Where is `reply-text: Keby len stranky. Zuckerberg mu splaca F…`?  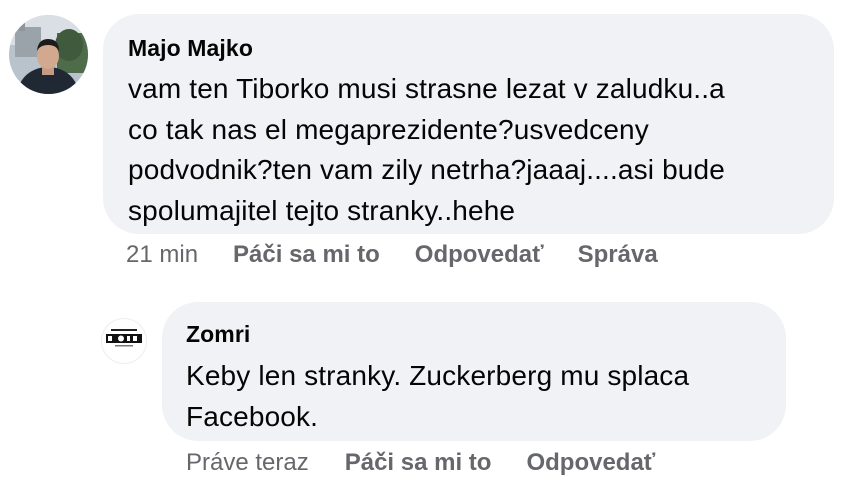 reply-text: Keby len stranky. Zuckerberg mu splaca F… is located at coordinates (438, 396).